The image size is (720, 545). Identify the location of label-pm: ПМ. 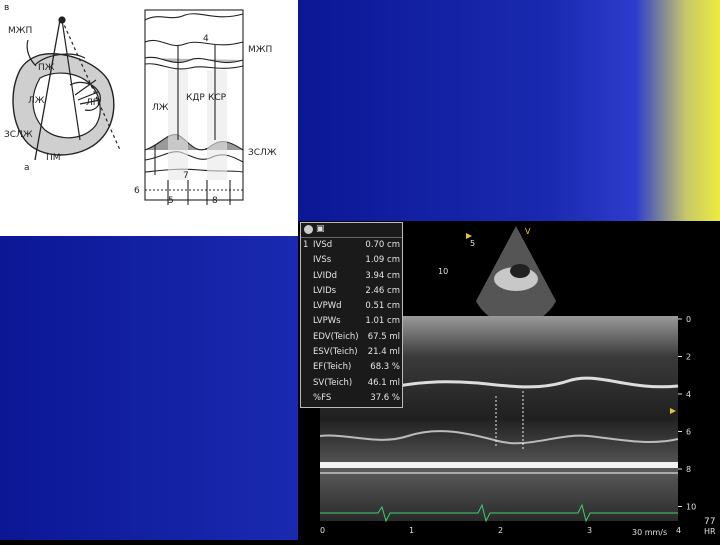
(53, 158).